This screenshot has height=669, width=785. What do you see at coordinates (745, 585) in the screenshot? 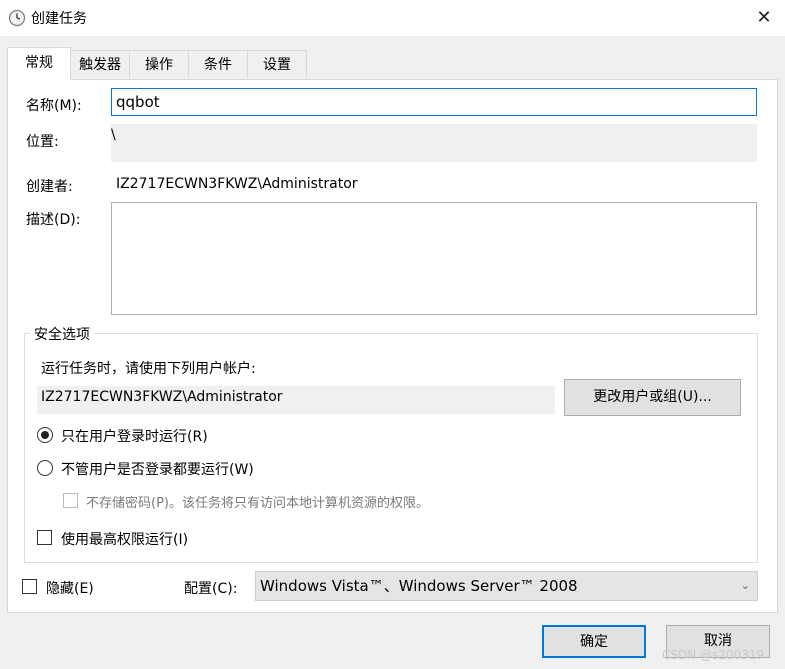
I see `chevron-down-icon: ⌄` at bounding box center [745, 585].